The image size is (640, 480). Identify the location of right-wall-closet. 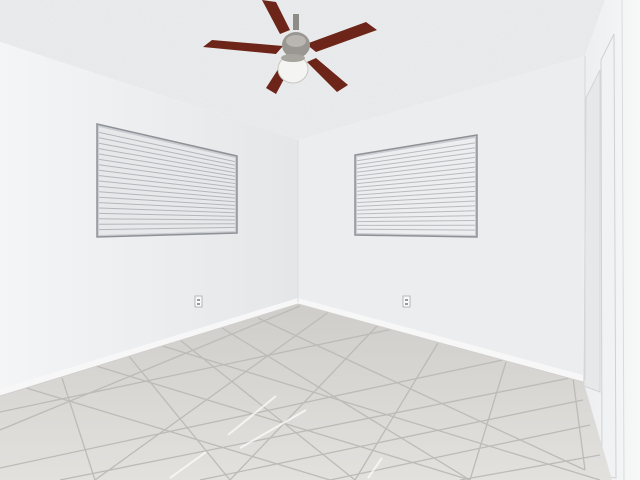
(611, 240).